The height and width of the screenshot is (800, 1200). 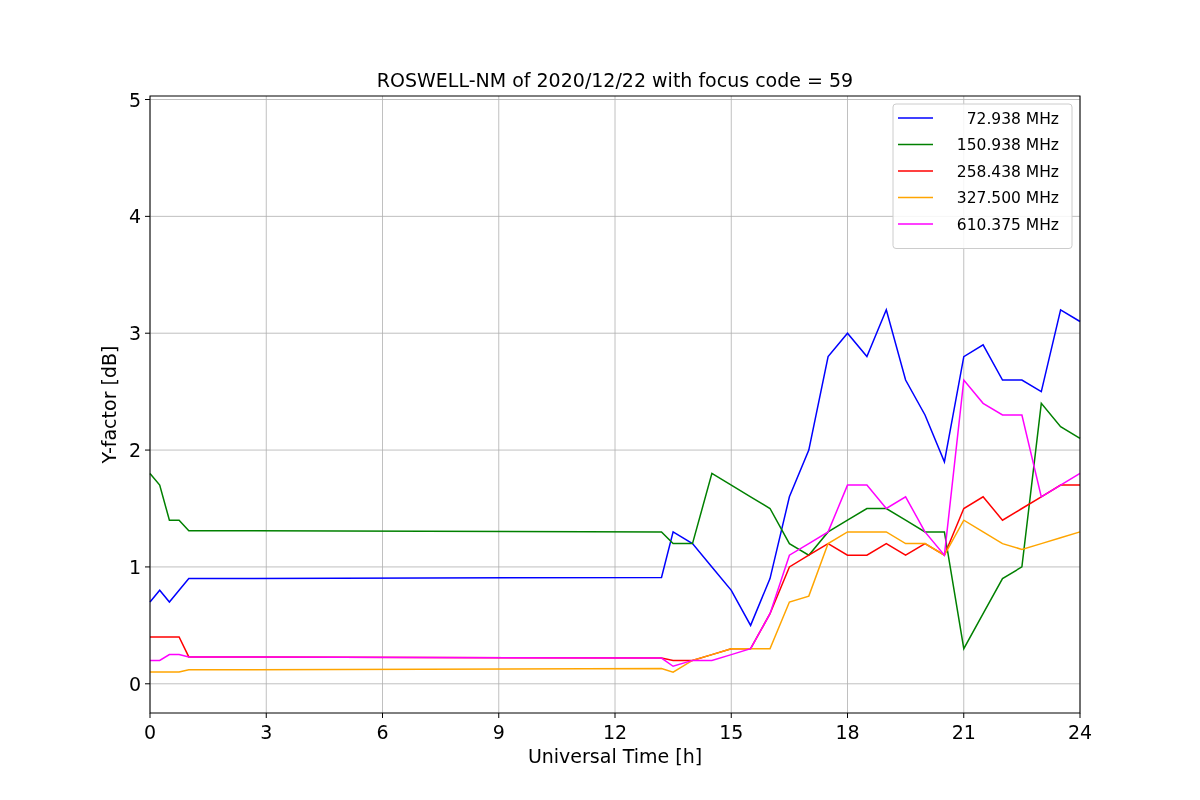 I want to click on y-tick-label: 5, so click(x=134, y=99).